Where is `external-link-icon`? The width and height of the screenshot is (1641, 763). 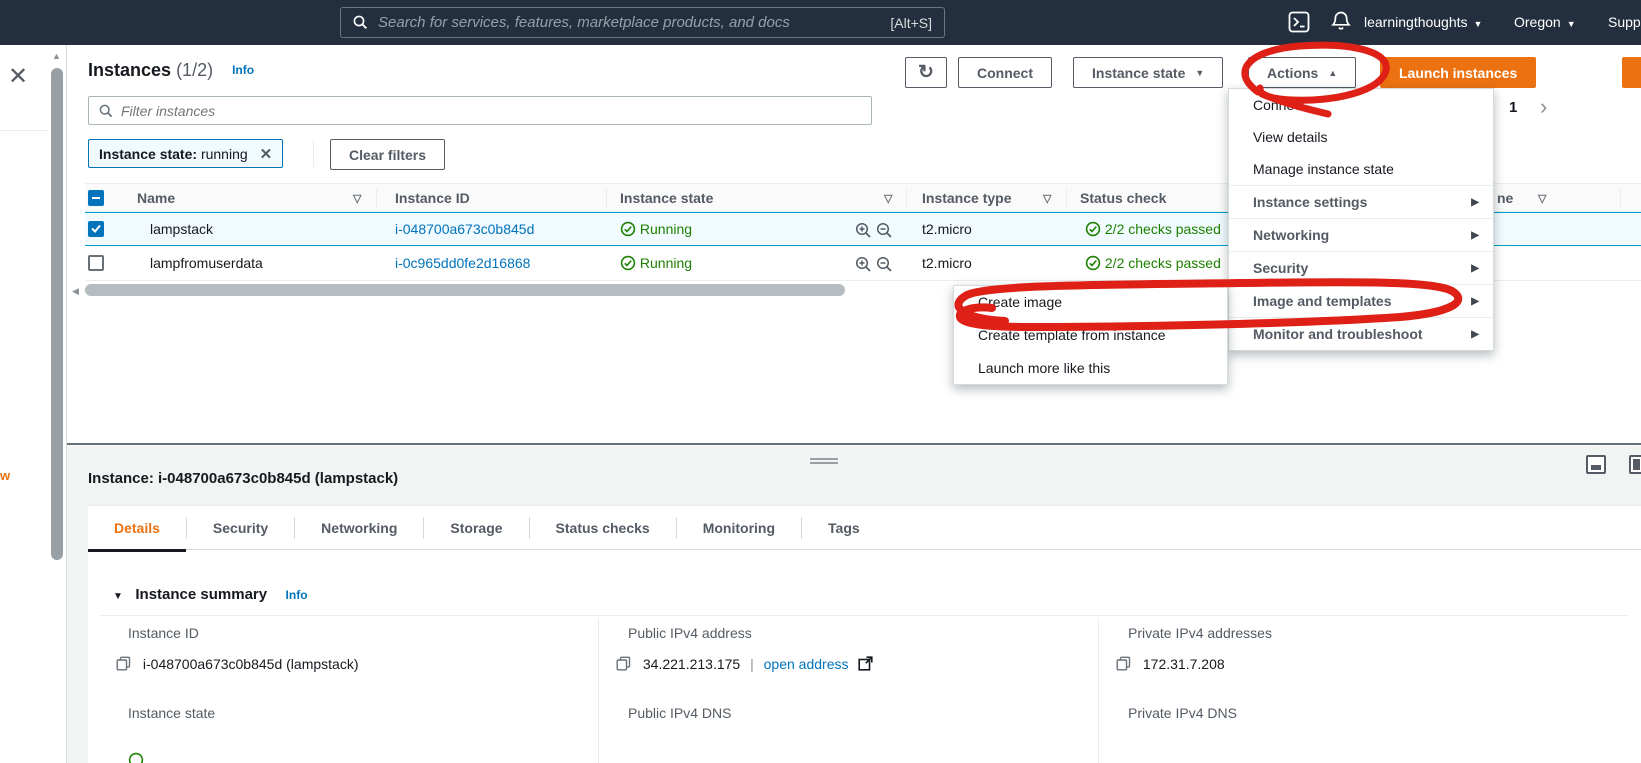
external-link-icon is located at coordinates (865, 663).